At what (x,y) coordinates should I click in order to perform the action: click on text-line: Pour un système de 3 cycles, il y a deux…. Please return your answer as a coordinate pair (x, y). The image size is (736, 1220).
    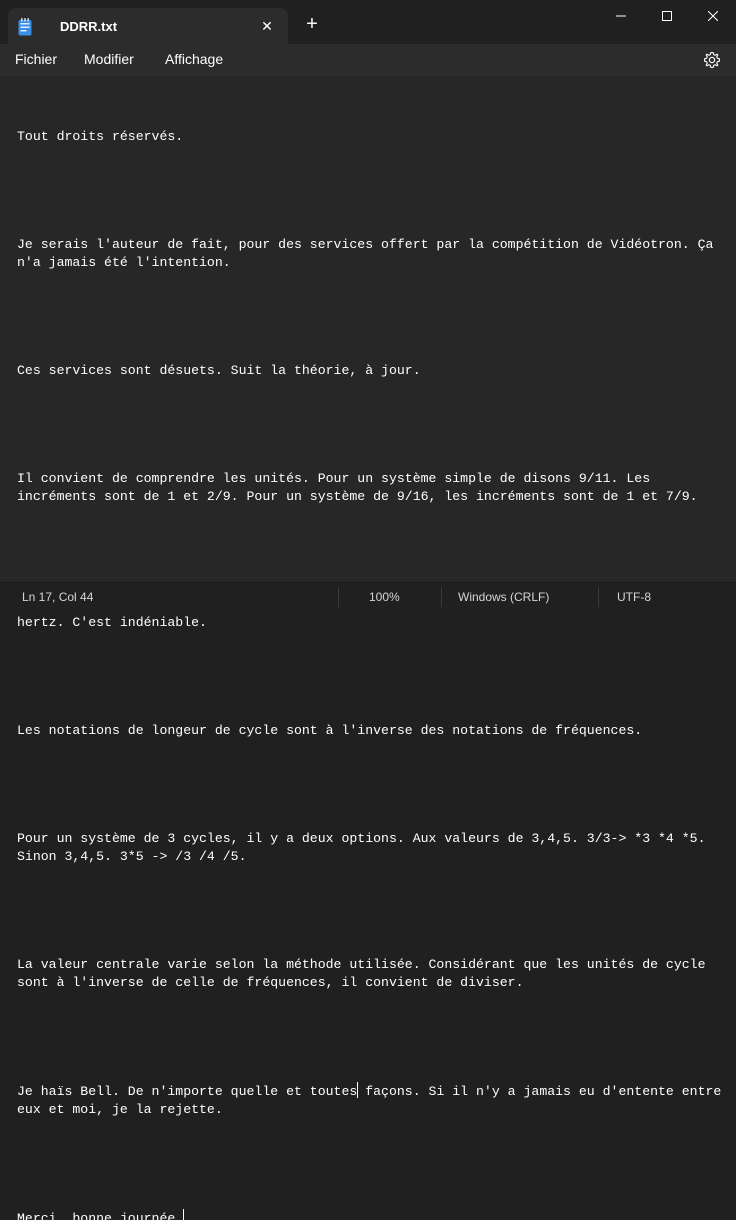
    Looking at the image, I should click on (365, 847).